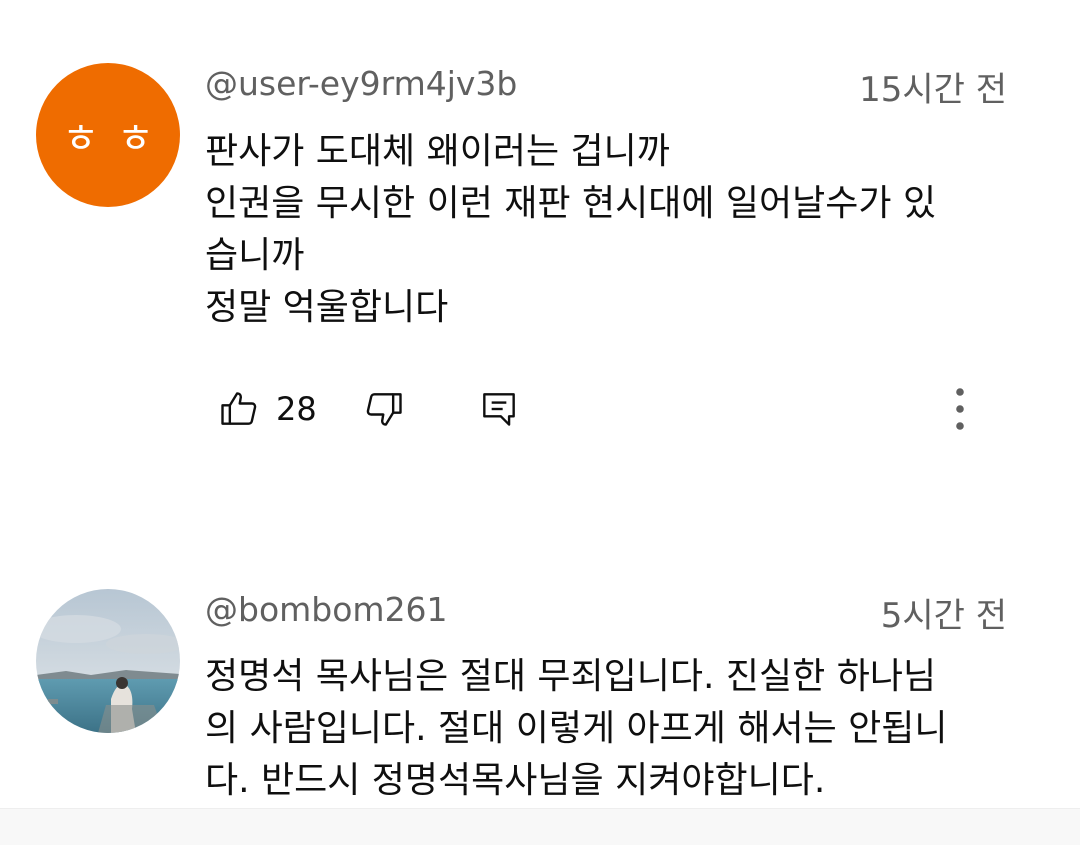 The height and width of the screenshot is (845, 1080). I want to click on comment-text-line: 의 사람입니다. 절대 이렇게 아프게 해서는 안됩니, so click(576, 728).